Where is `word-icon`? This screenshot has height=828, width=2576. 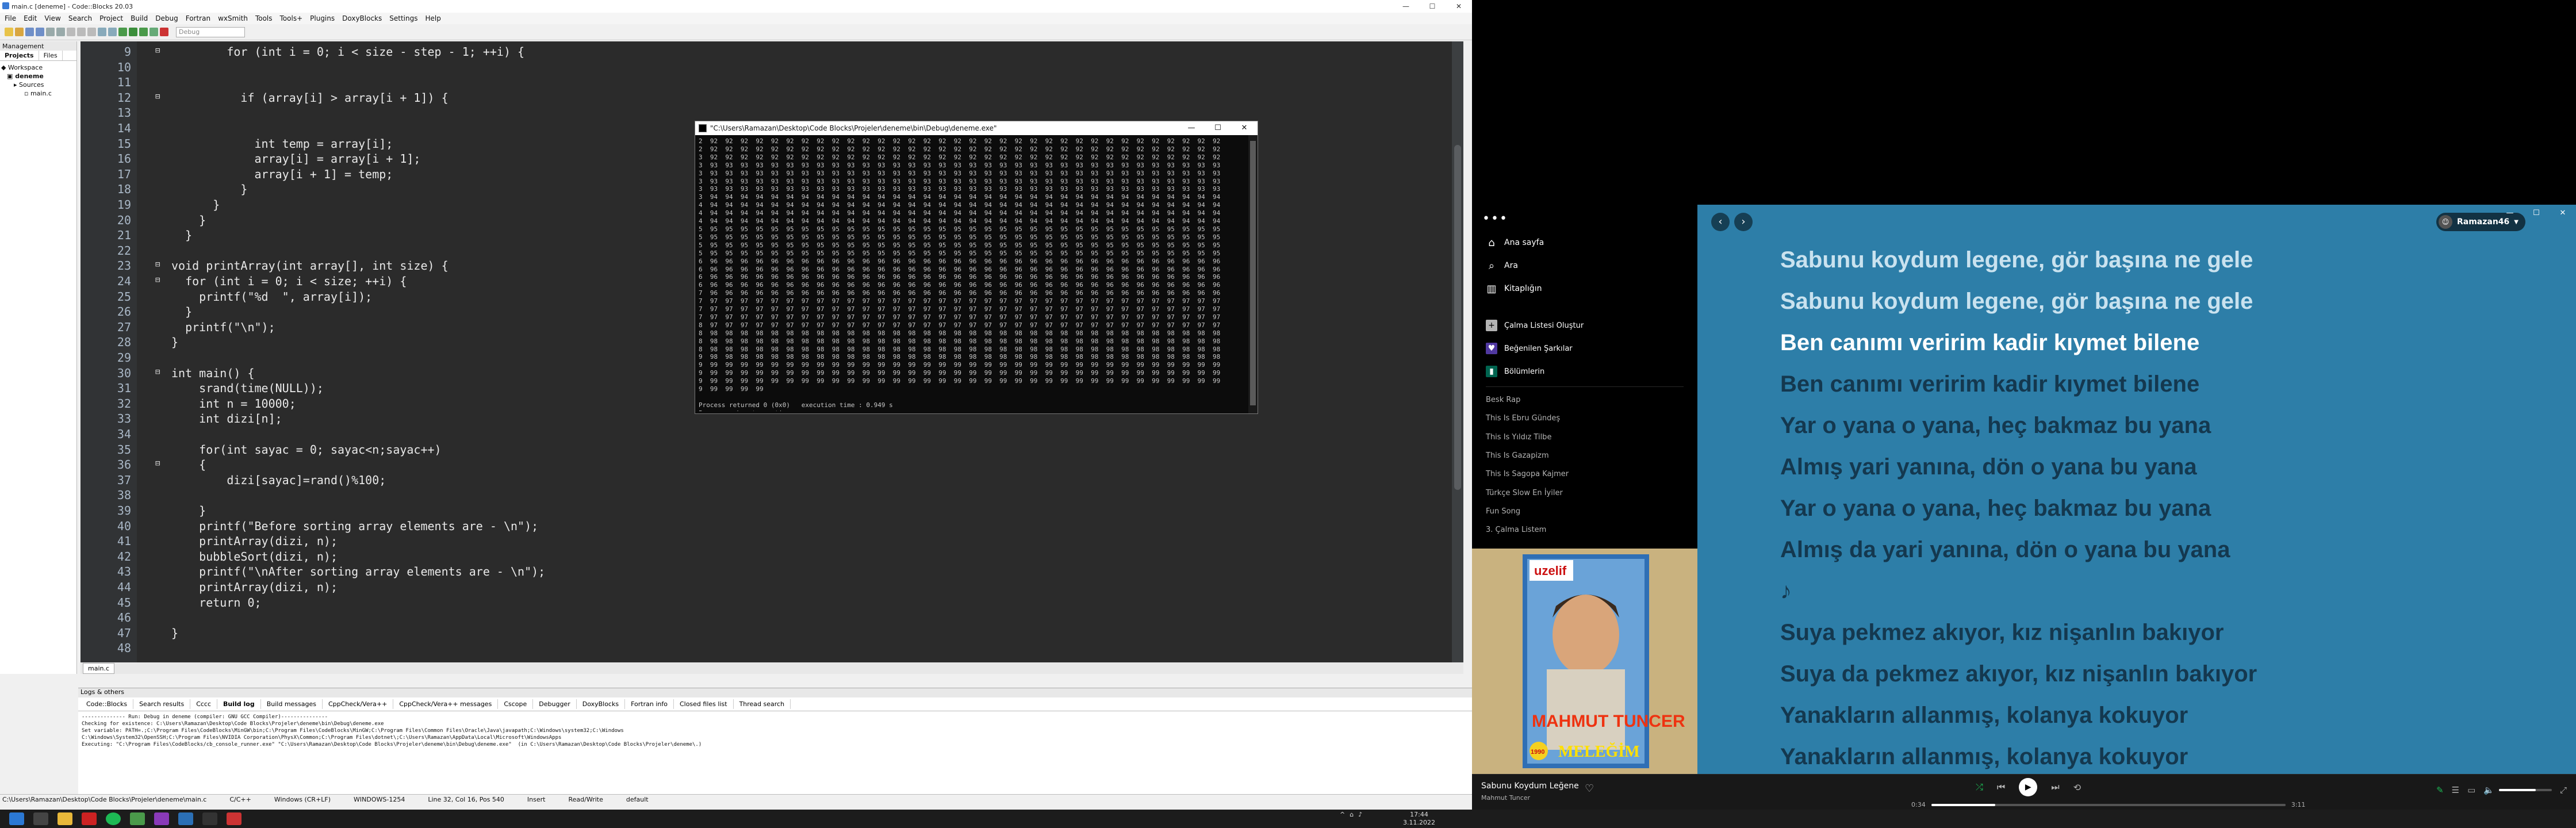 word-icon is located at coordinates (185, 818).